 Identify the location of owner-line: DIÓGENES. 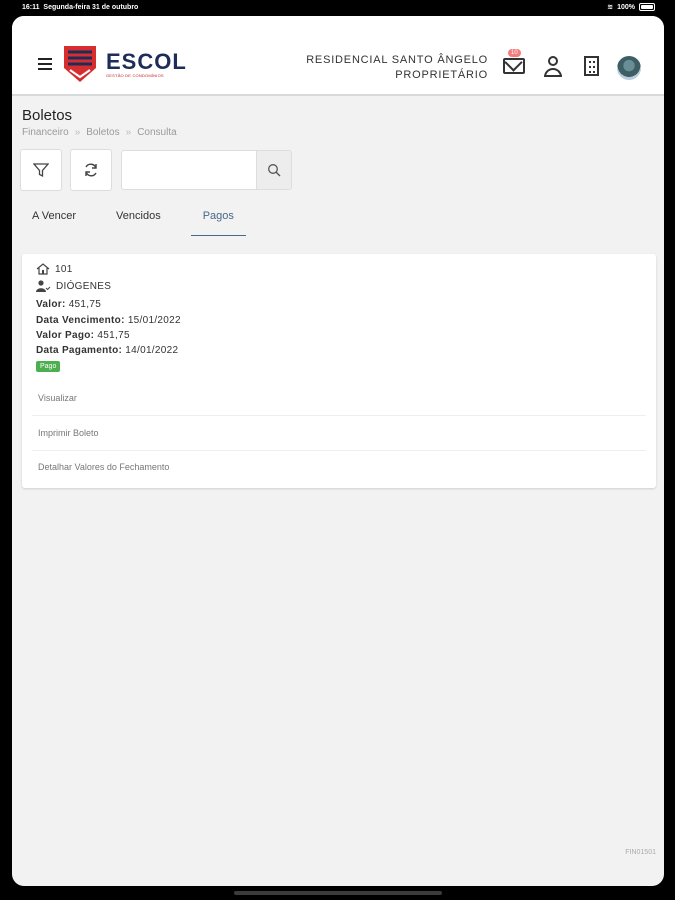
(73, 286).